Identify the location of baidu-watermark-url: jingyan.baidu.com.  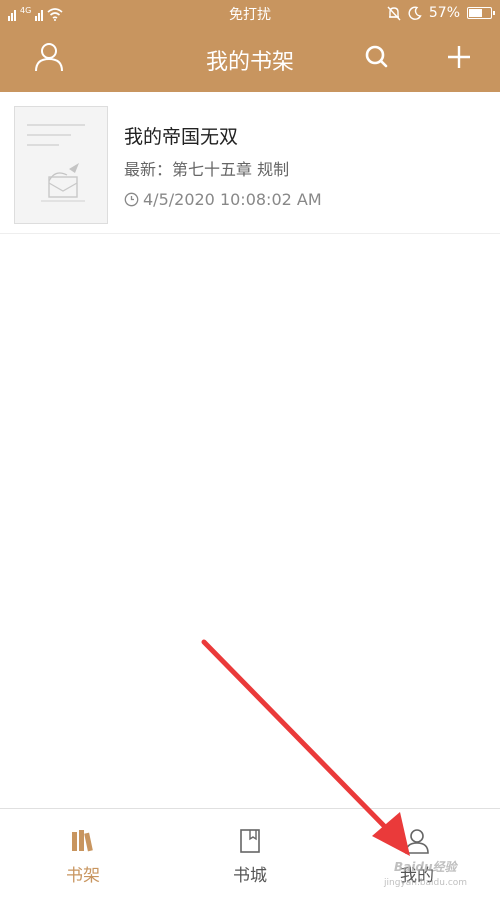
(426, 883).